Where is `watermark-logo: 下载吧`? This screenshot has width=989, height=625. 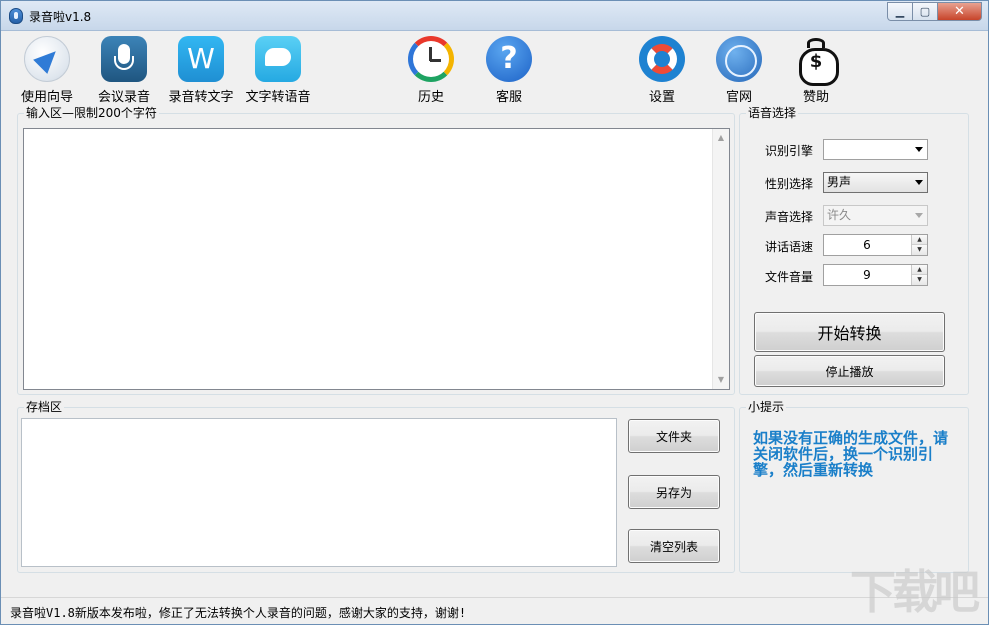 watermark-logo: 下载吧 is located at coordinates (915, 592).